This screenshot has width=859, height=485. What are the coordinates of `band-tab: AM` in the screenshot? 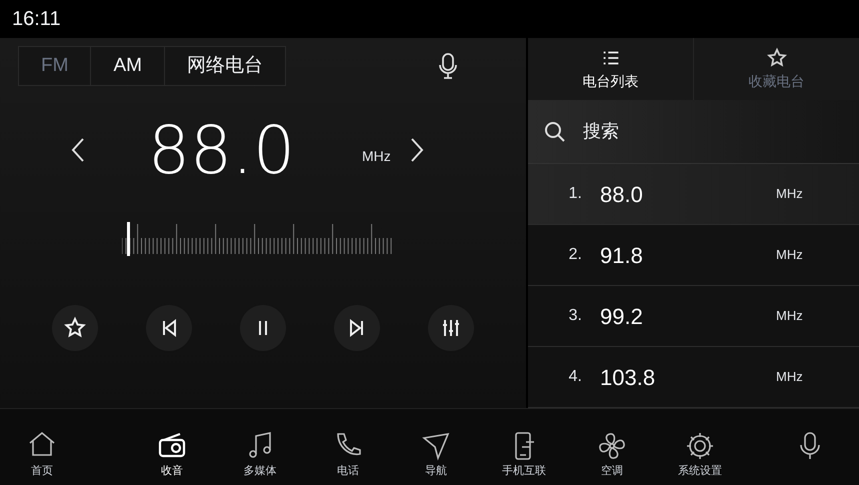 It's located at (127, 66).